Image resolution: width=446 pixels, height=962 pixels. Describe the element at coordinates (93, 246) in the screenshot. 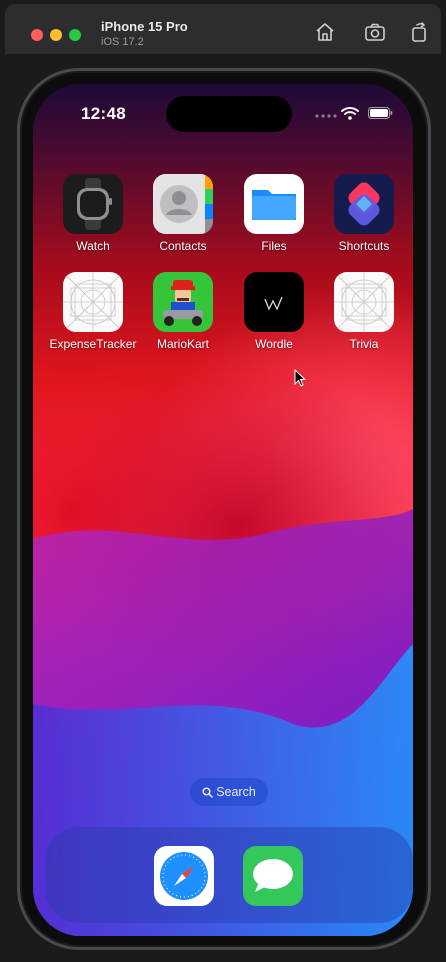

I see `app-label: Watch` at that location.